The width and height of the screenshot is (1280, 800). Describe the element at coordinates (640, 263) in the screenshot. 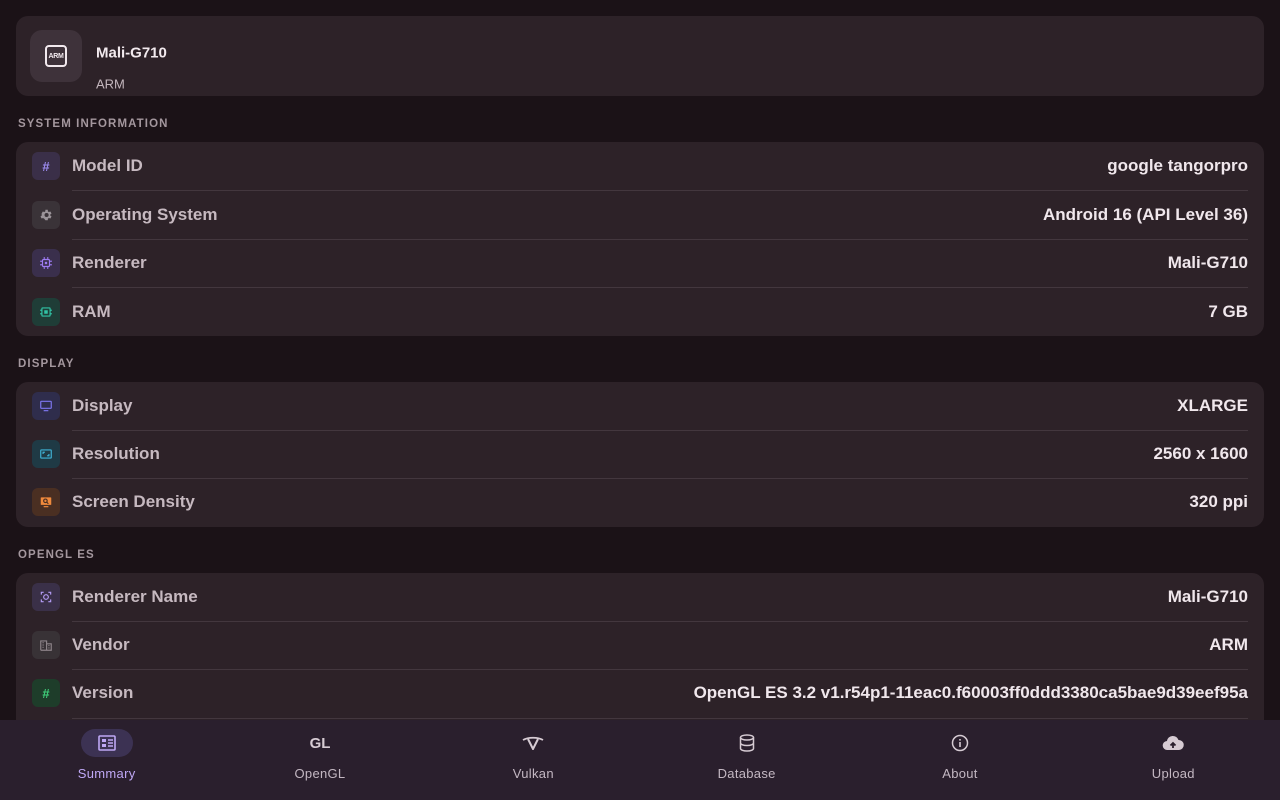

I see `row-renderer: Renderer Mali-G710` at that location.